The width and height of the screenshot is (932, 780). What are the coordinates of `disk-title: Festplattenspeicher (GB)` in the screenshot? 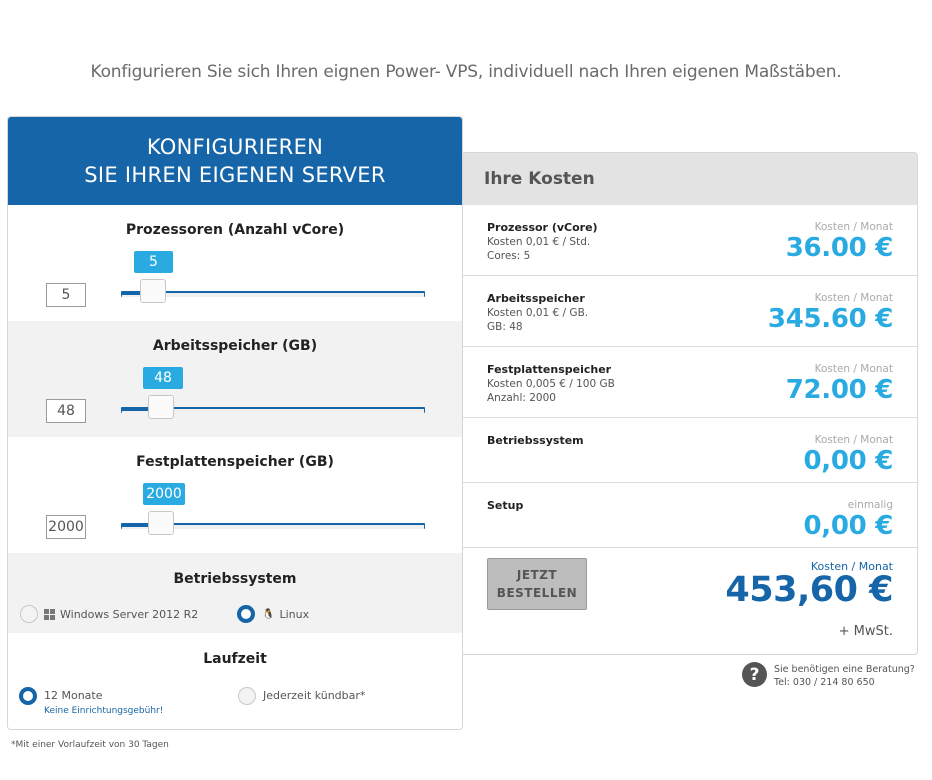 It's located at (235, 462).